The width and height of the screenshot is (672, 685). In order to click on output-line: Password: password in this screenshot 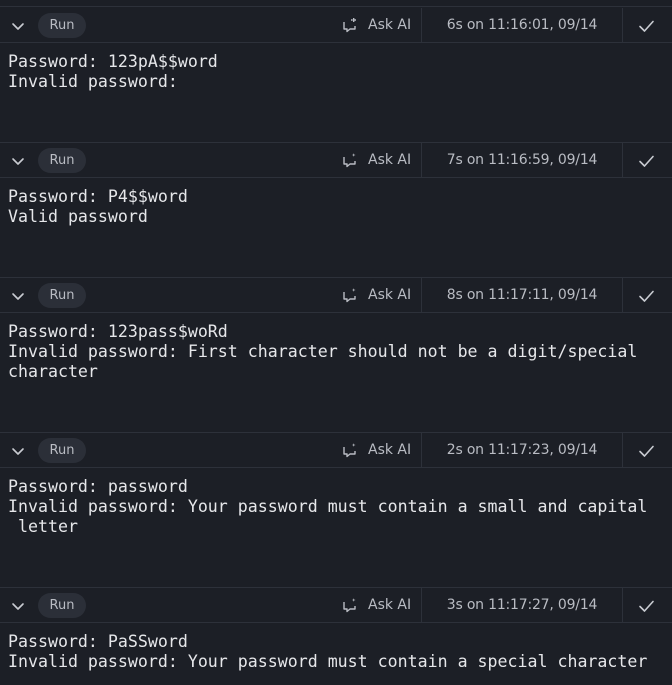, I will do `click(98, 486)`.